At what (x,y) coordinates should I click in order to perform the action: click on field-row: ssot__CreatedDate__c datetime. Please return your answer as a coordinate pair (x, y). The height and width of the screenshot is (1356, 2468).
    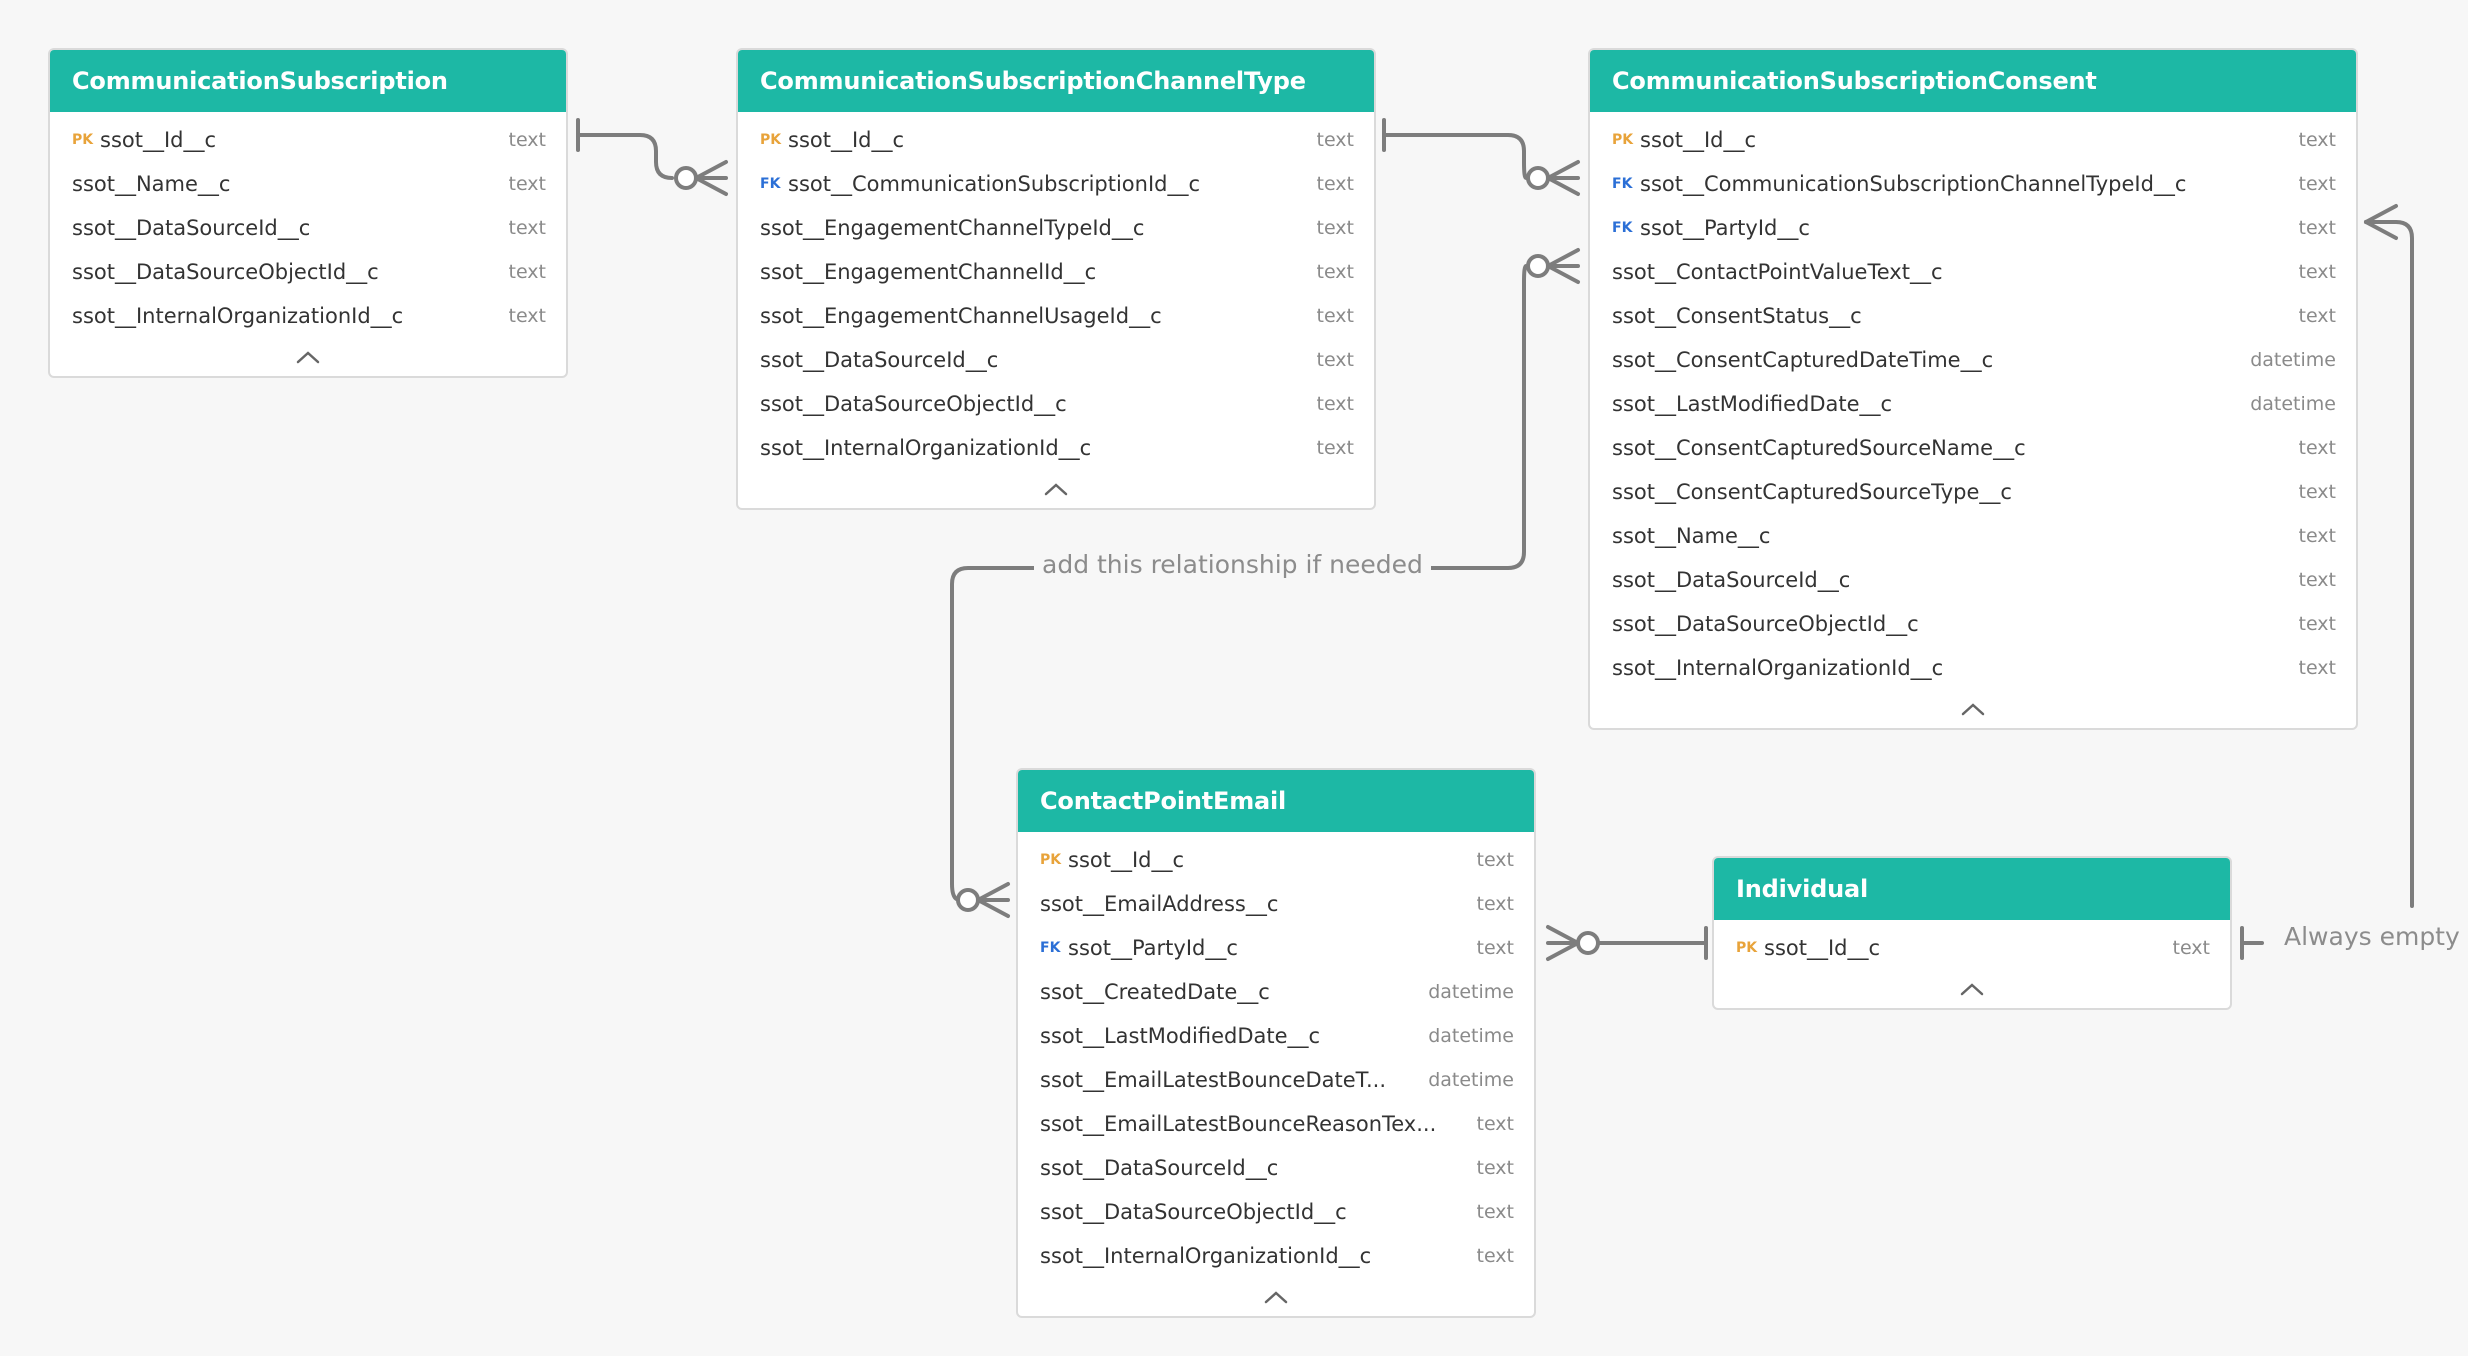
    Looking at the image, I should click on (1276, 992).